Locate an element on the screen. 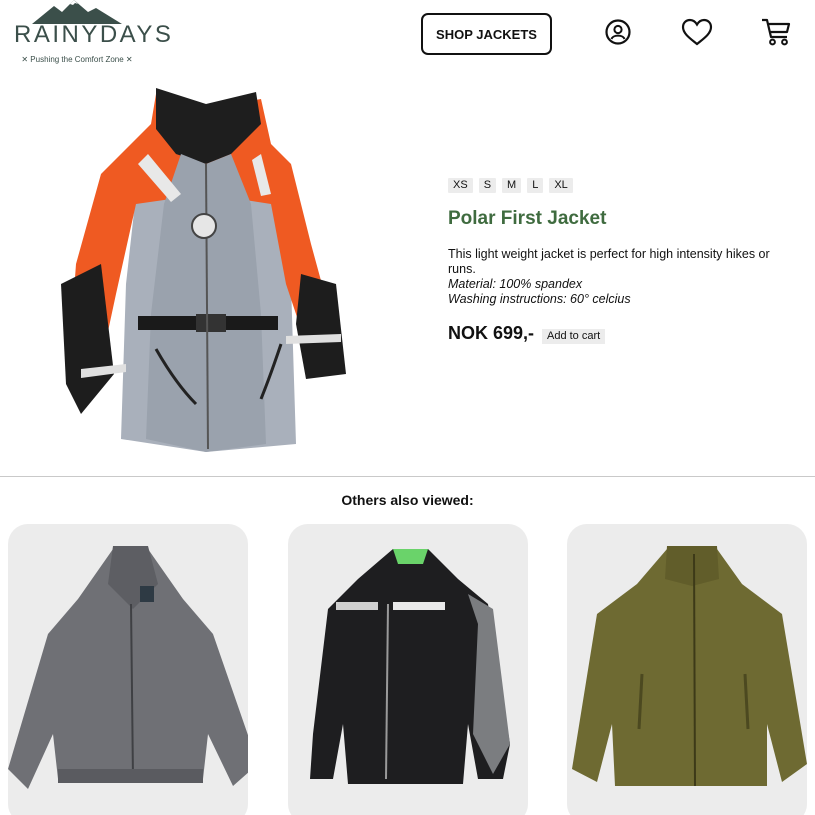 The width and height of the screenshot is (815, 815). olive-fleece-jacket-image is located at coordinates (689, 666).